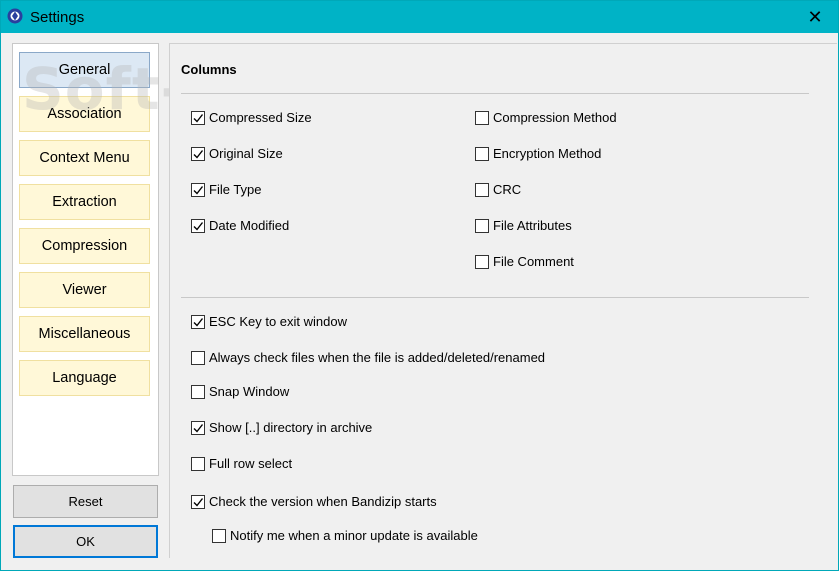 This screenshot has width=839, height=571. Describe the element at coordinates (555, 117) in the screenshot. I see `checkbox-label: Compression Method` at that location.